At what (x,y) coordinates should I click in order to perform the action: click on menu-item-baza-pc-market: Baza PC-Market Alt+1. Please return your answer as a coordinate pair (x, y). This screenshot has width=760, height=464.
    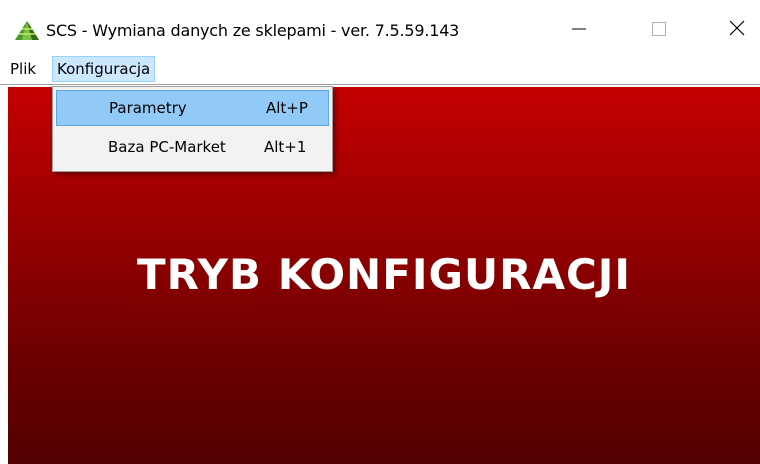
    Looking at the image, I should click on (192, 150).